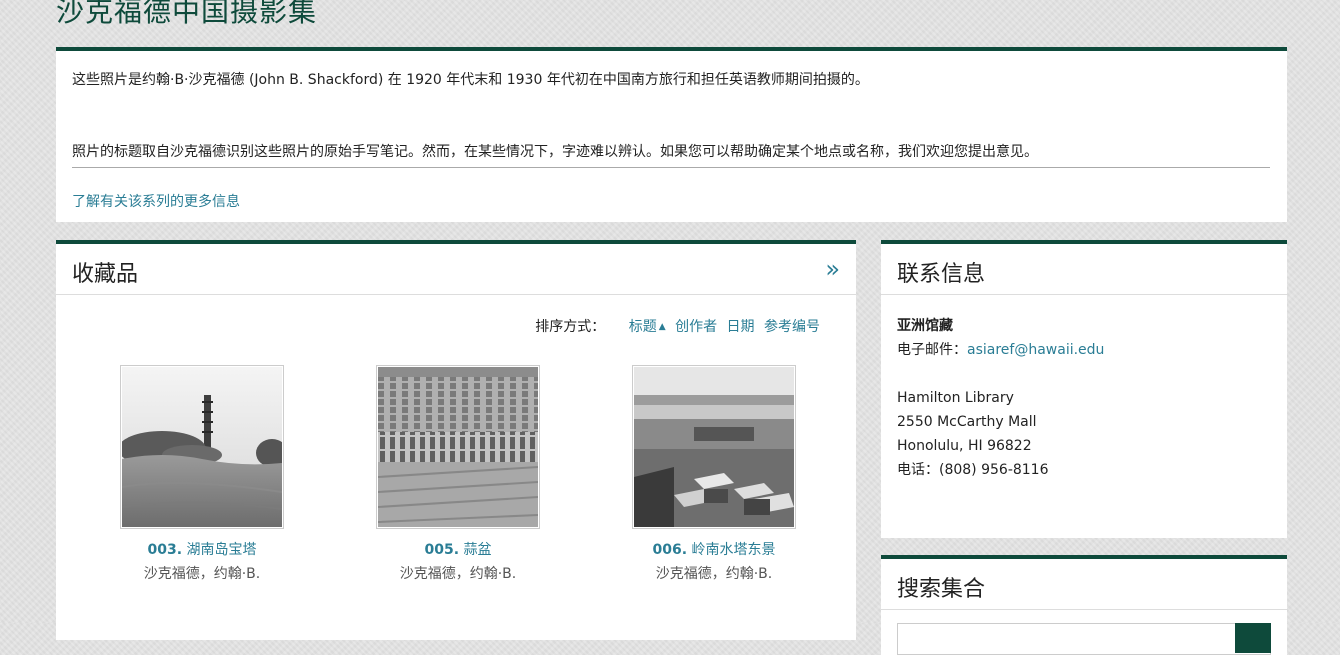 The image size is (1340, 655). What do you see at coordinates (925, 326) in the screenshot?
I see `contact-name: 亚洲馆藏` at bounding box center [925, 326].